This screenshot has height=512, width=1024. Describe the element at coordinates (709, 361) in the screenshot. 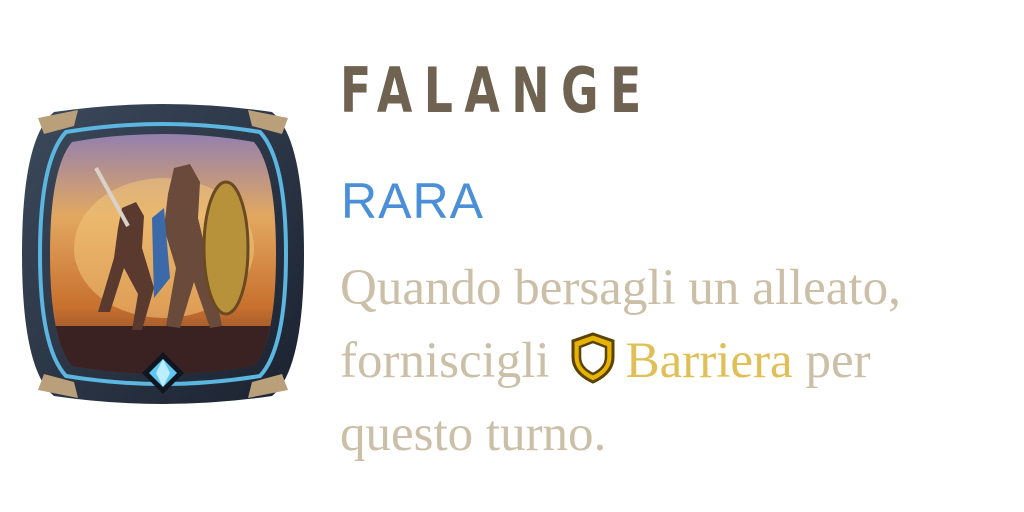

I see `keyword-barrier: Barriera` at that location.